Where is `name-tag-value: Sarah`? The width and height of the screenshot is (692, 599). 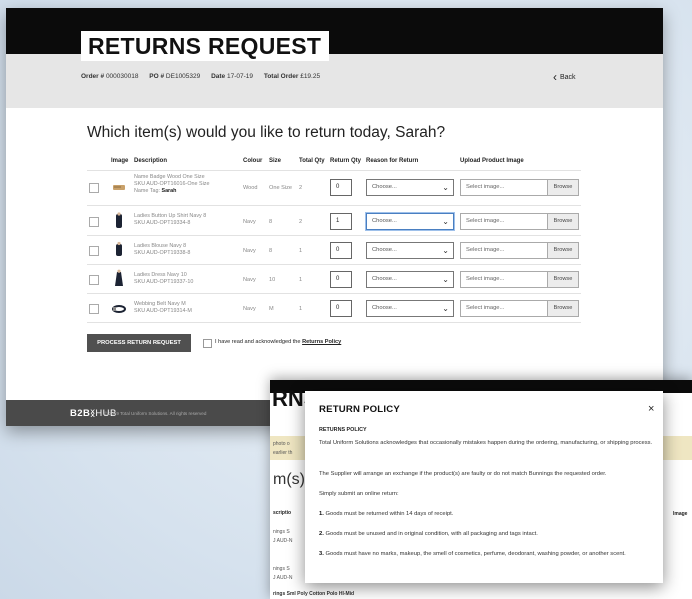
name-tag-value: Sarah is located at coordinates (169, 191).